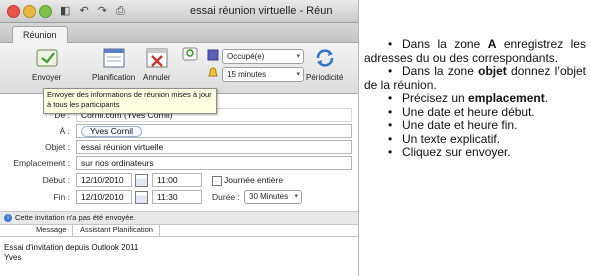  I want to click on list-item: • Une date et heure début., so click(461, 111).